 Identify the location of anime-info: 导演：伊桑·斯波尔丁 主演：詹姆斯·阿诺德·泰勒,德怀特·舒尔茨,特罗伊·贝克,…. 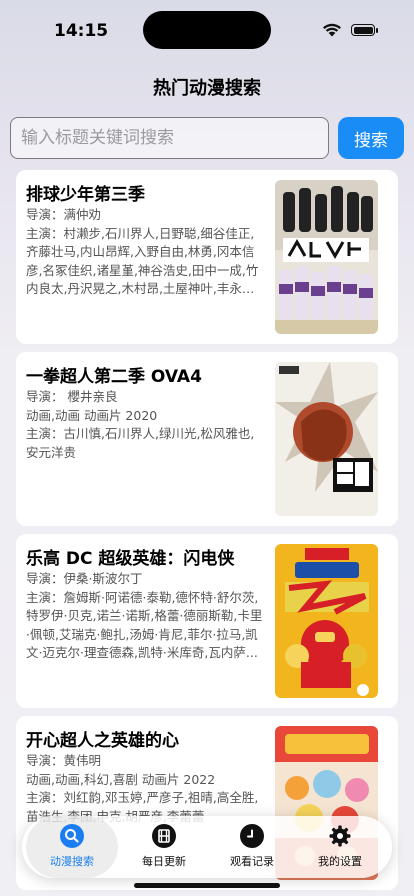
(146, 616).